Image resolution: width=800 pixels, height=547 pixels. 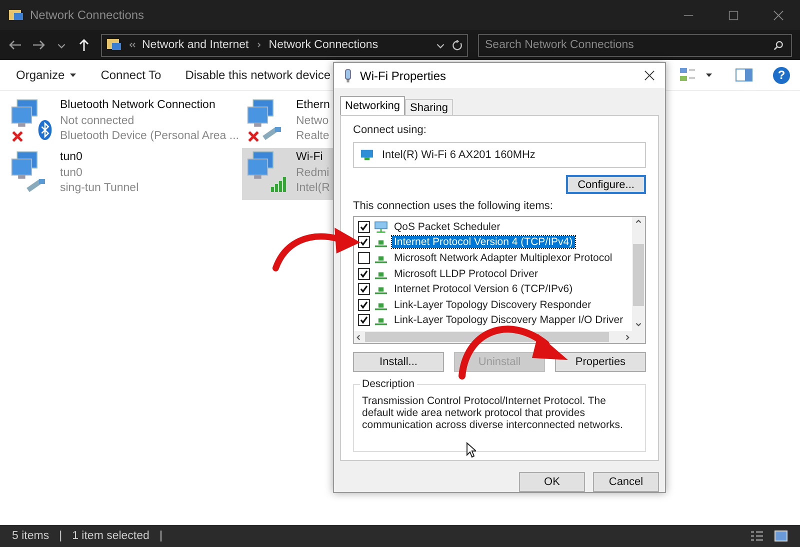 I want to click on dialog-title: Wi-Fi Properties, so click(x=403, y=75).